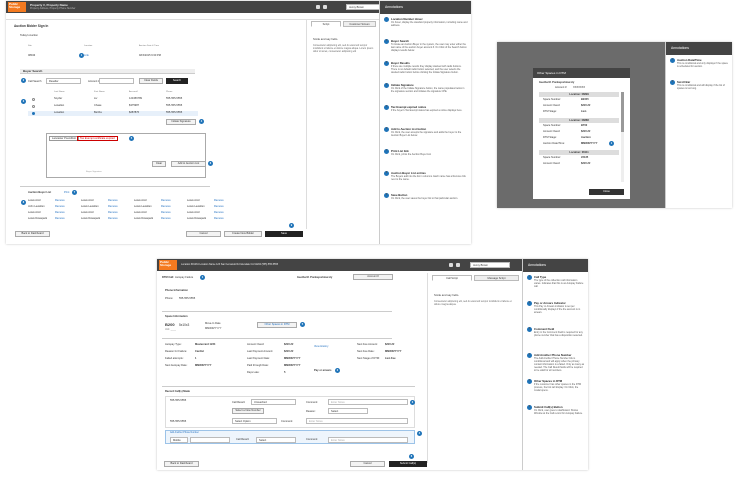  I want to click on pay-arrears-indicator: Pay or arrears, so click(323, 370).